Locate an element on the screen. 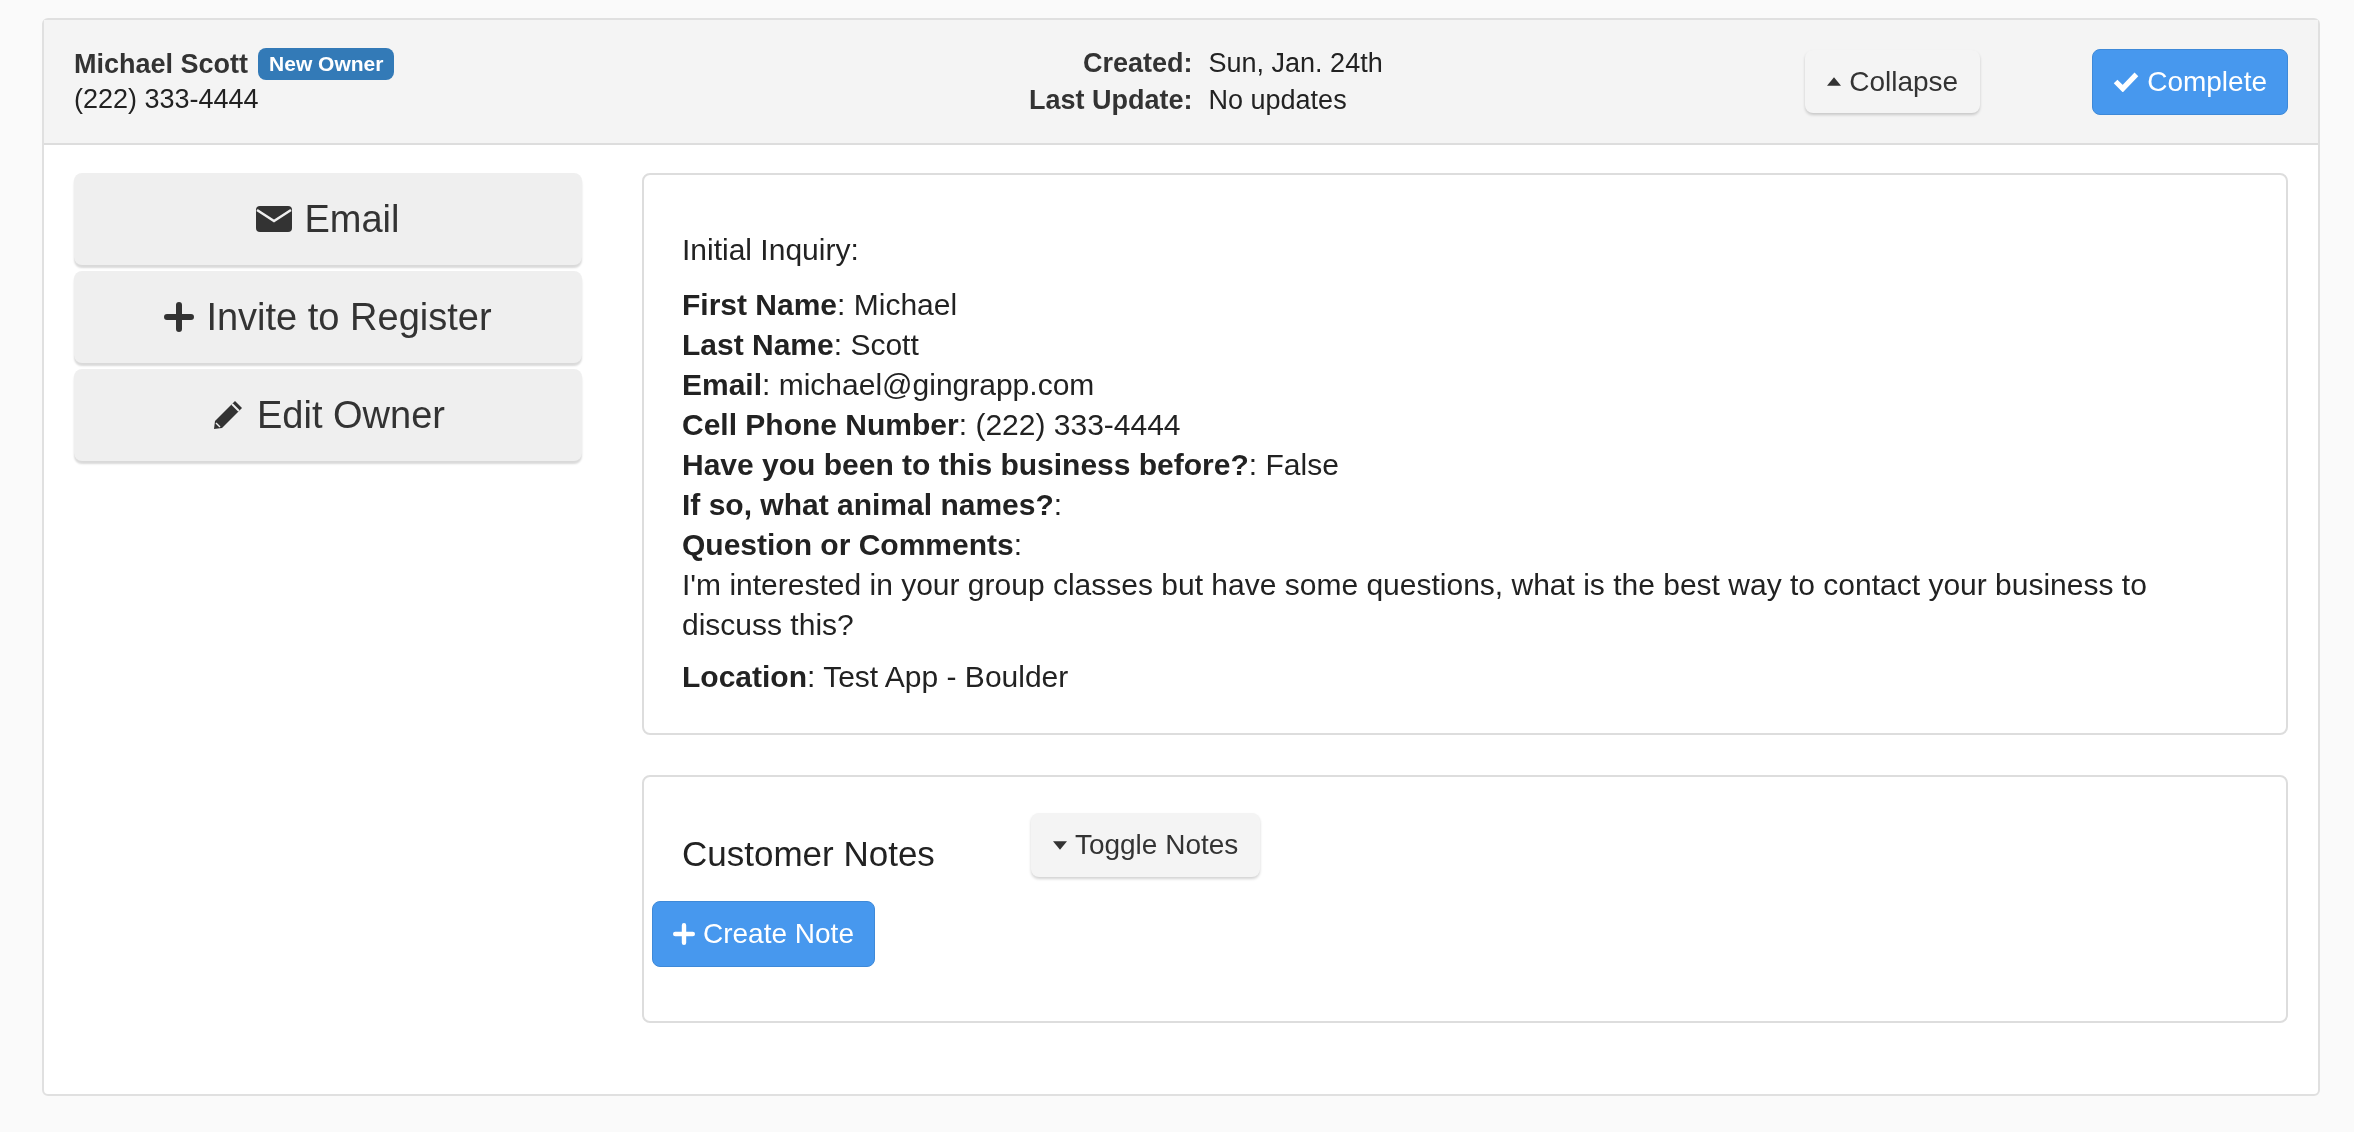  envelope-icon is located at coordinates (274, 219).